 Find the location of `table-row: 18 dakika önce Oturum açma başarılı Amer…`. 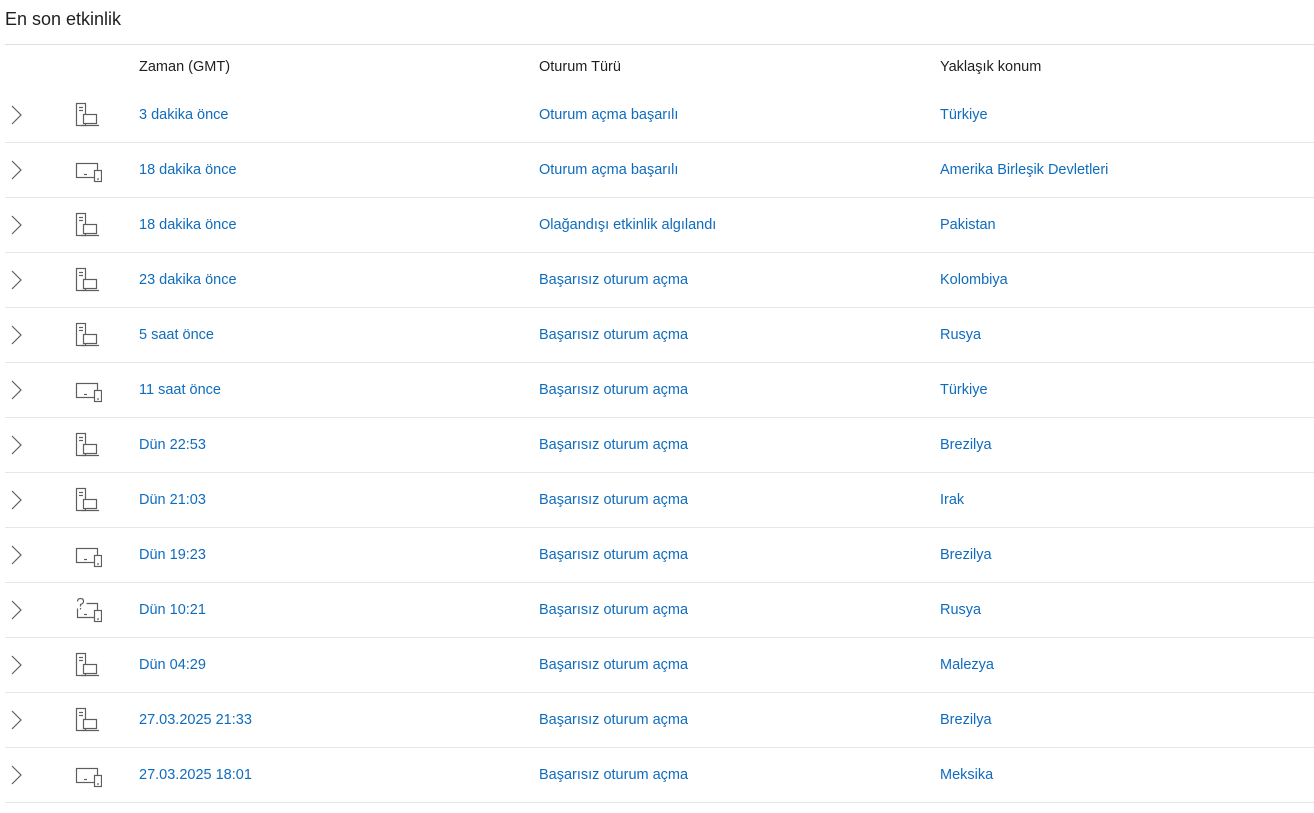

table-row: 18 dakika önce Oturum açma başarılı Amer… is located at coordinates (659, 170).